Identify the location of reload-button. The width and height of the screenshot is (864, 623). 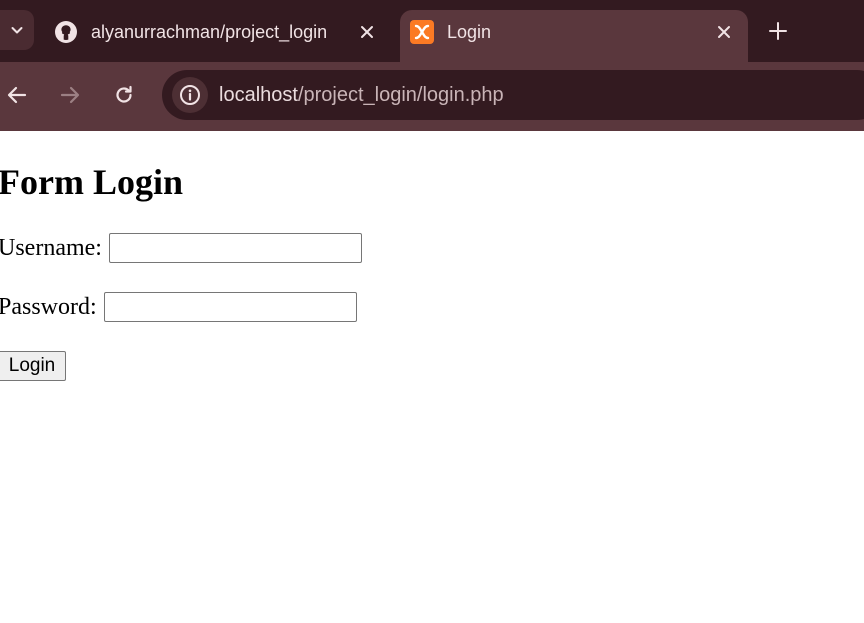
(124, 95).